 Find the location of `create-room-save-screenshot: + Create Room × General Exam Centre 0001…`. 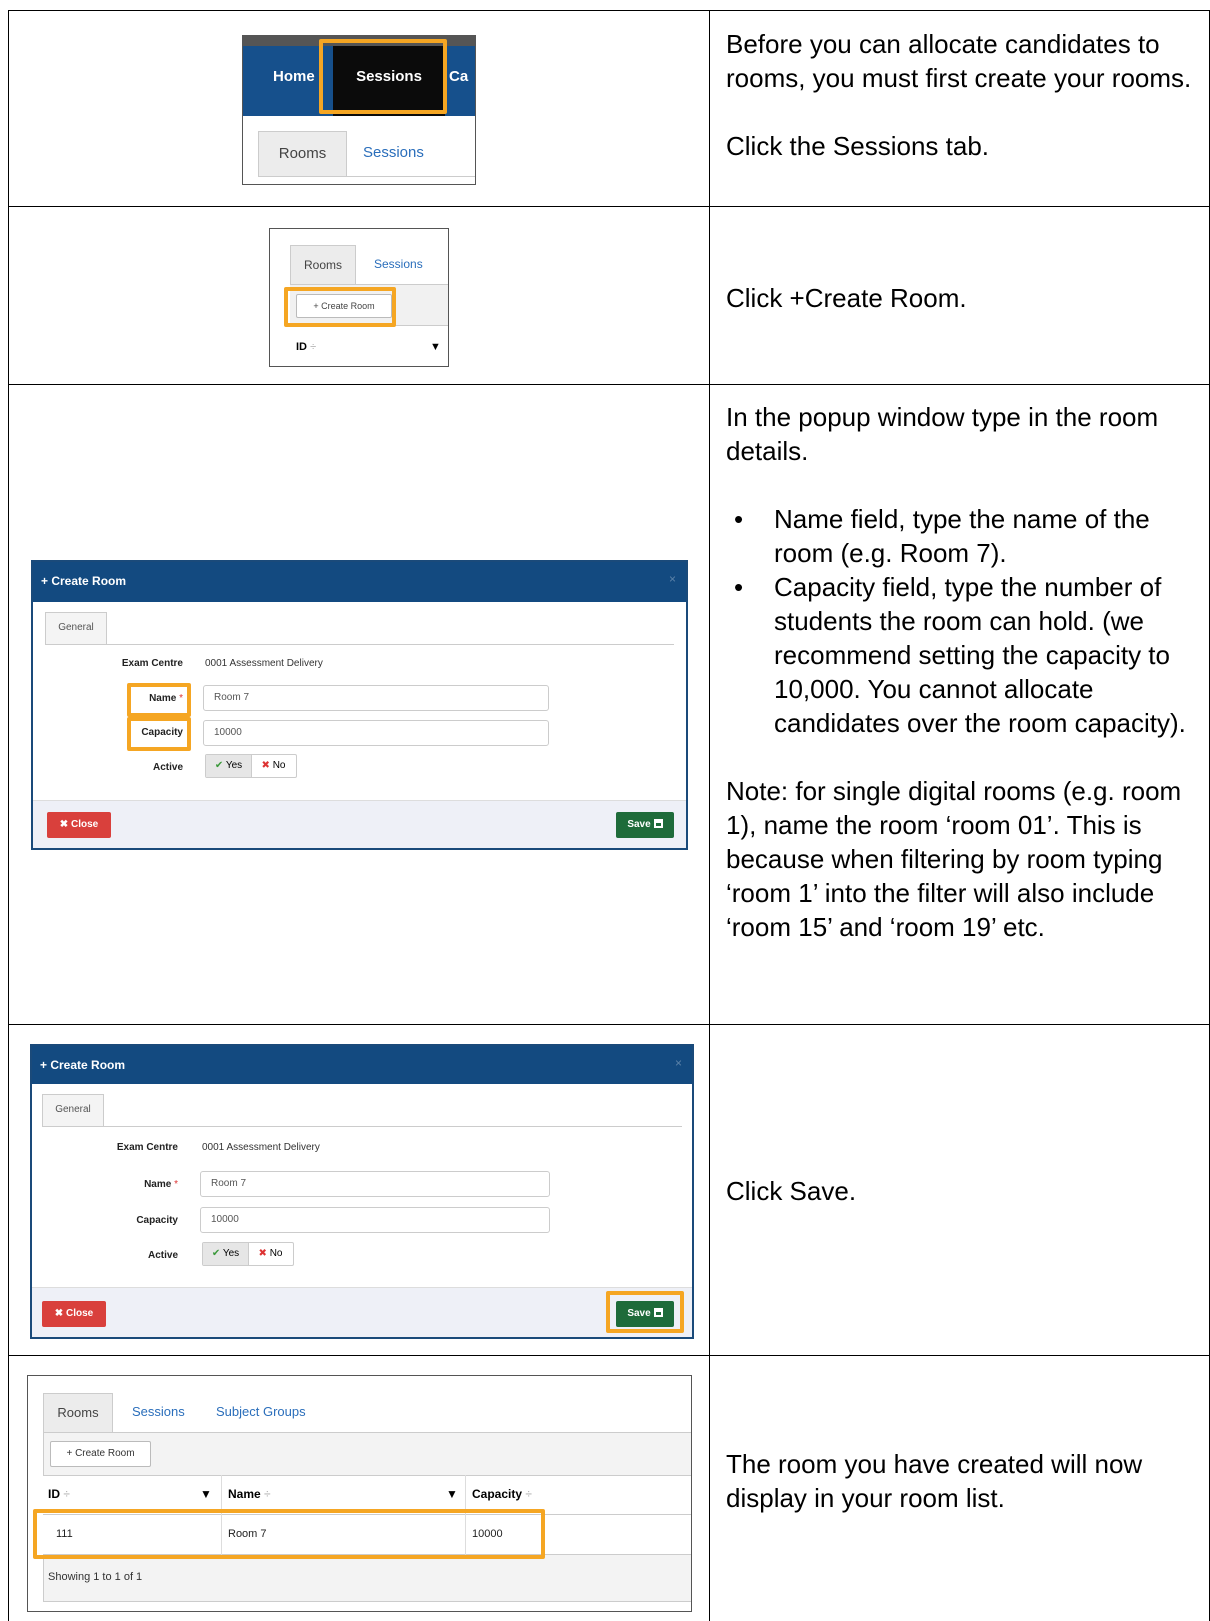

create-room-save-screenshot: + Create Room × General Exam Centre 0001… is located at coordinates (362, 1191).